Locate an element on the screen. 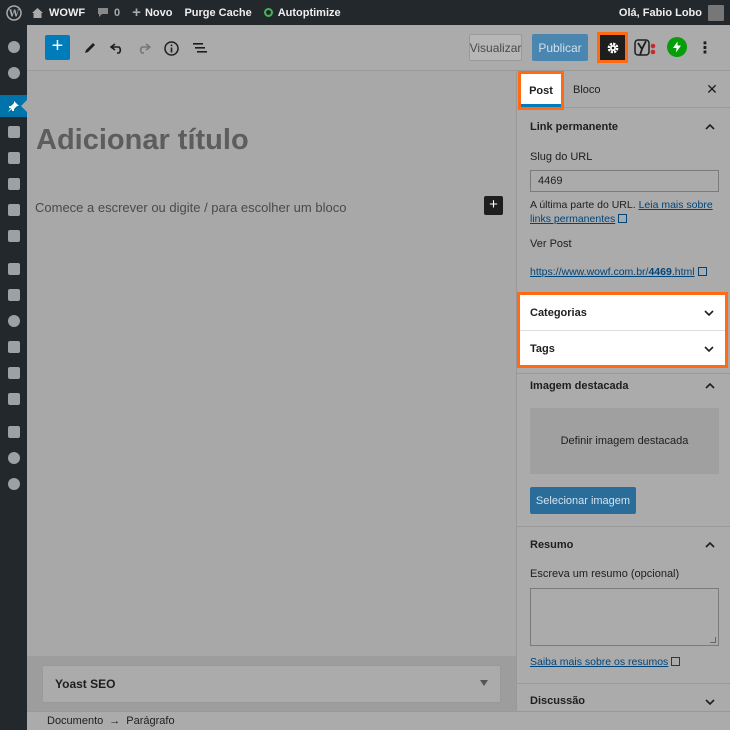 This screenshot has width=730, height=730. new-label: Novo is located at coordinates (158, 12).